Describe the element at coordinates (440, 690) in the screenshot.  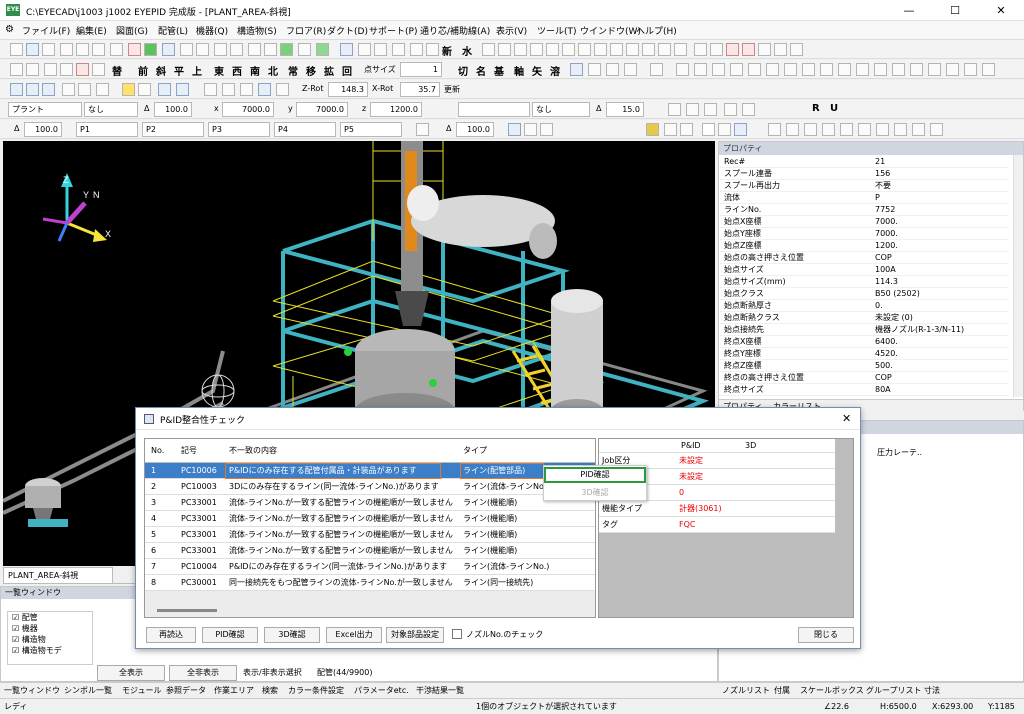
I see `tab-interference-results: 干渉結果一覧` at that location.